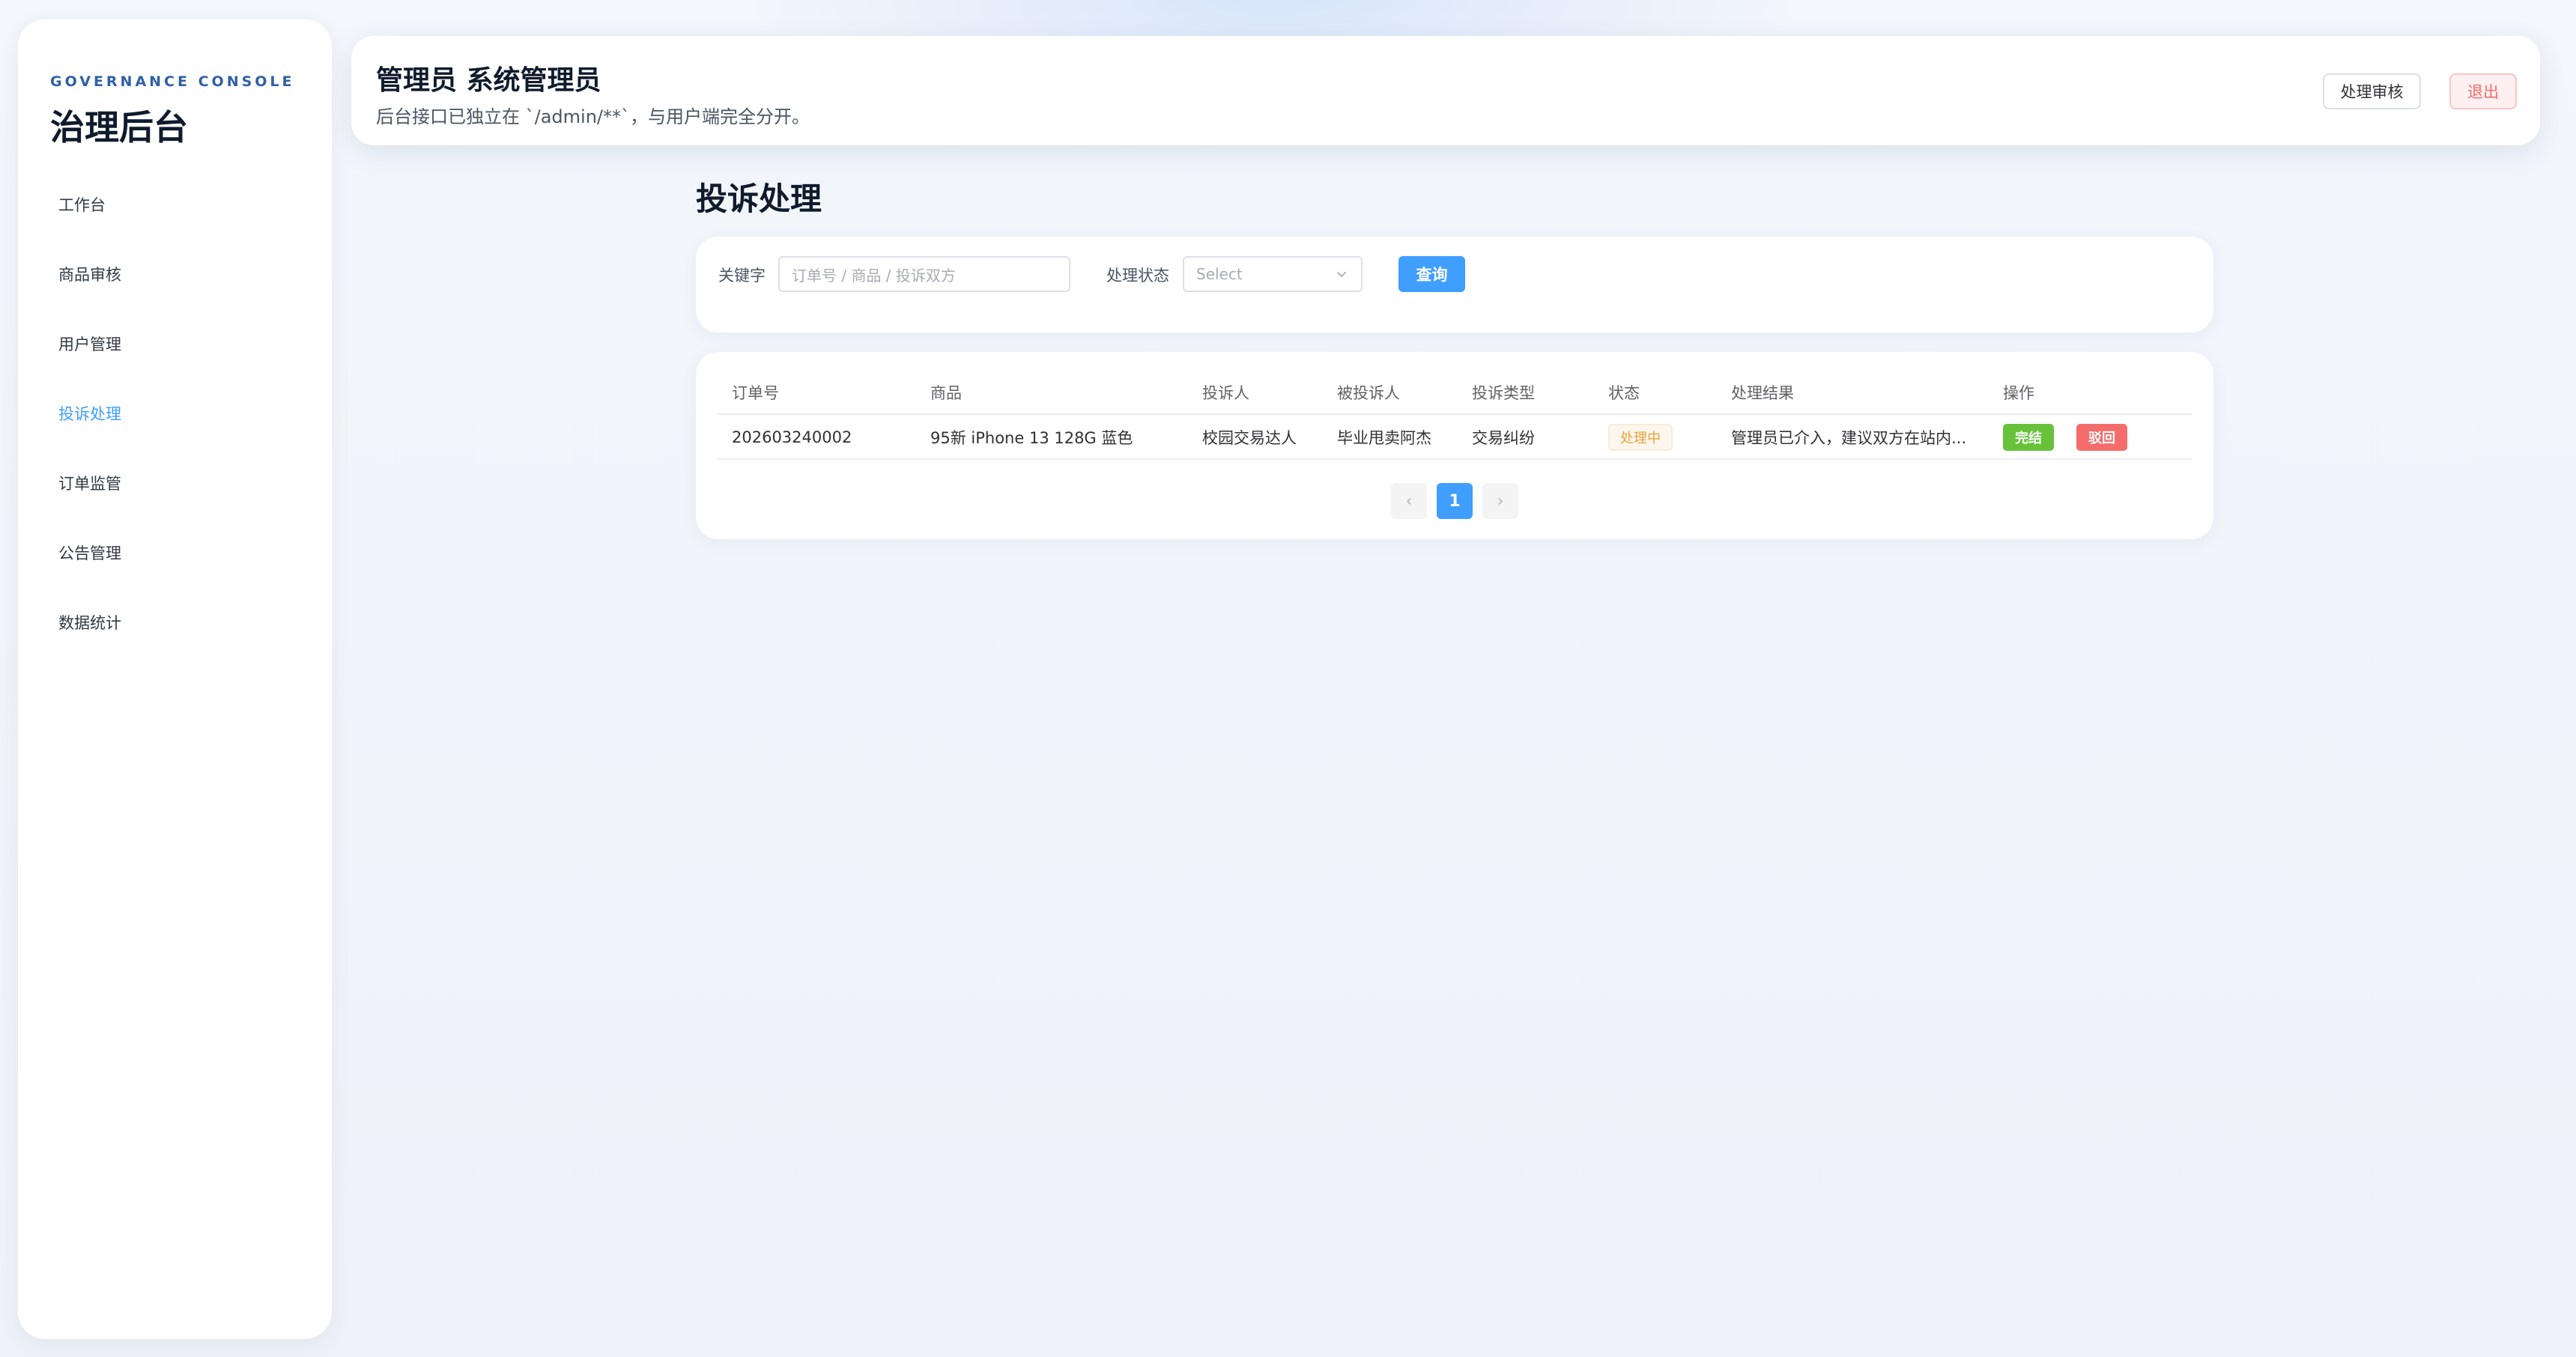  Describe the element at coordinates (946, 393) in the screenshot. I see `col-product: 商品` at that location.